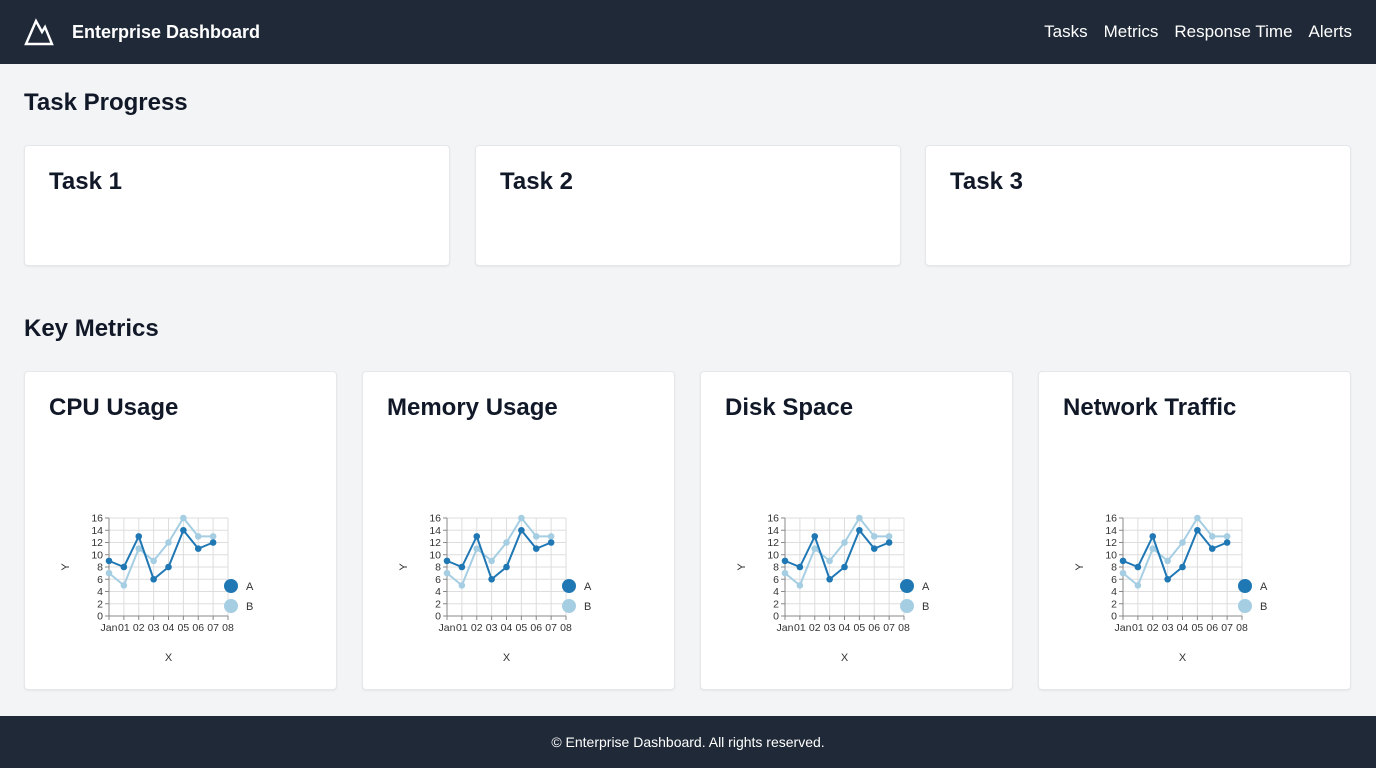 The image size is (1376, 768). Describe the element at coordinates (1131, 32) in the screenshot. I see `nav-link-metrics: Metrics` at that location.